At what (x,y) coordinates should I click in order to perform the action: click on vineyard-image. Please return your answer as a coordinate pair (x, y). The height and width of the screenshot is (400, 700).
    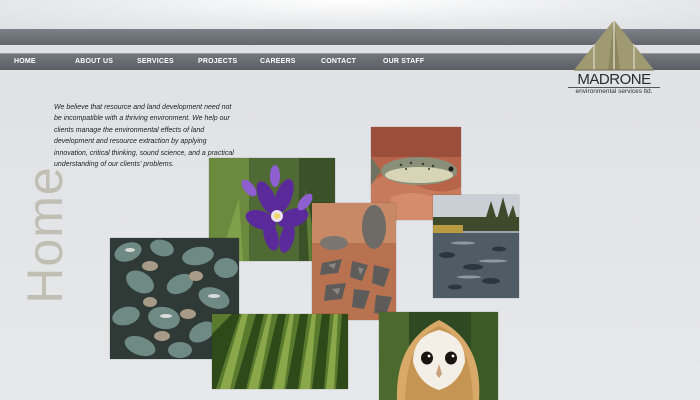
    Looking at the image, I should click on (280, 351).